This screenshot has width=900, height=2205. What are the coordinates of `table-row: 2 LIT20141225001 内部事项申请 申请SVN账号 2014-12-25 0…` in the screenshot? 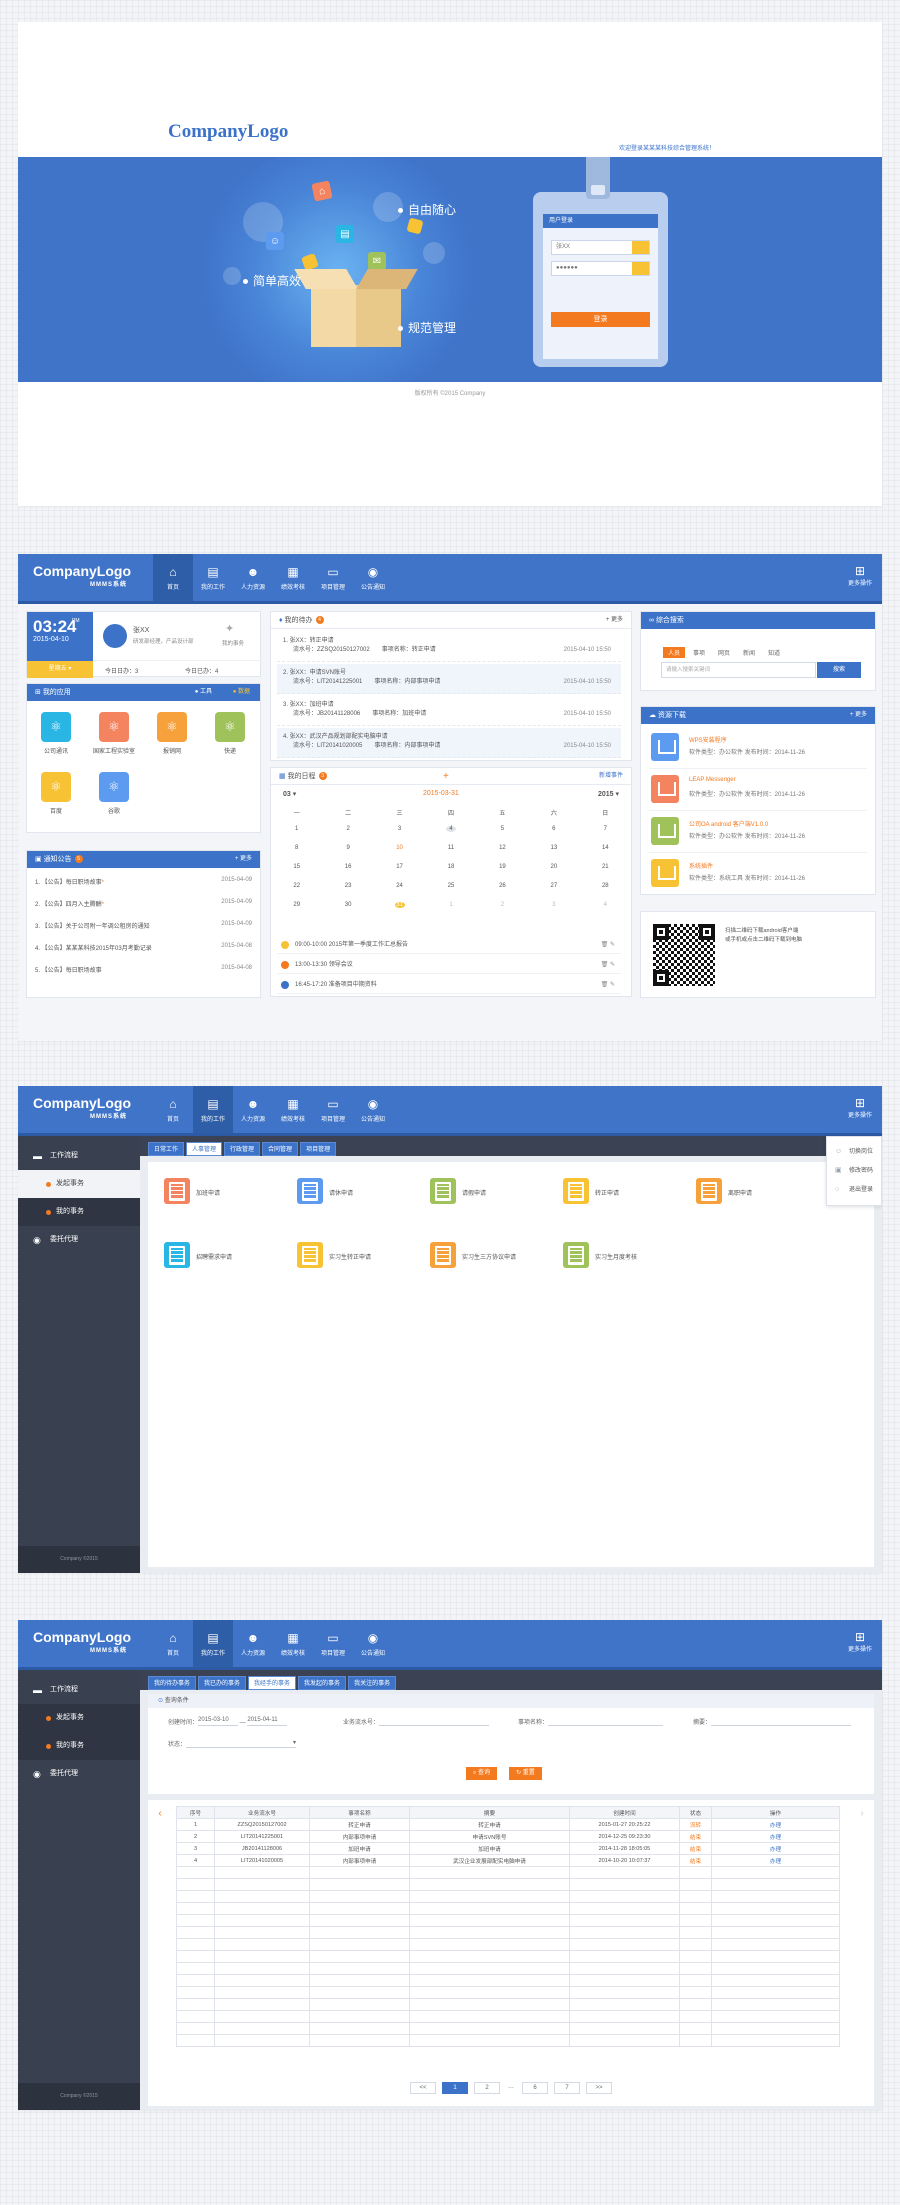 It's located at (508, 1836).